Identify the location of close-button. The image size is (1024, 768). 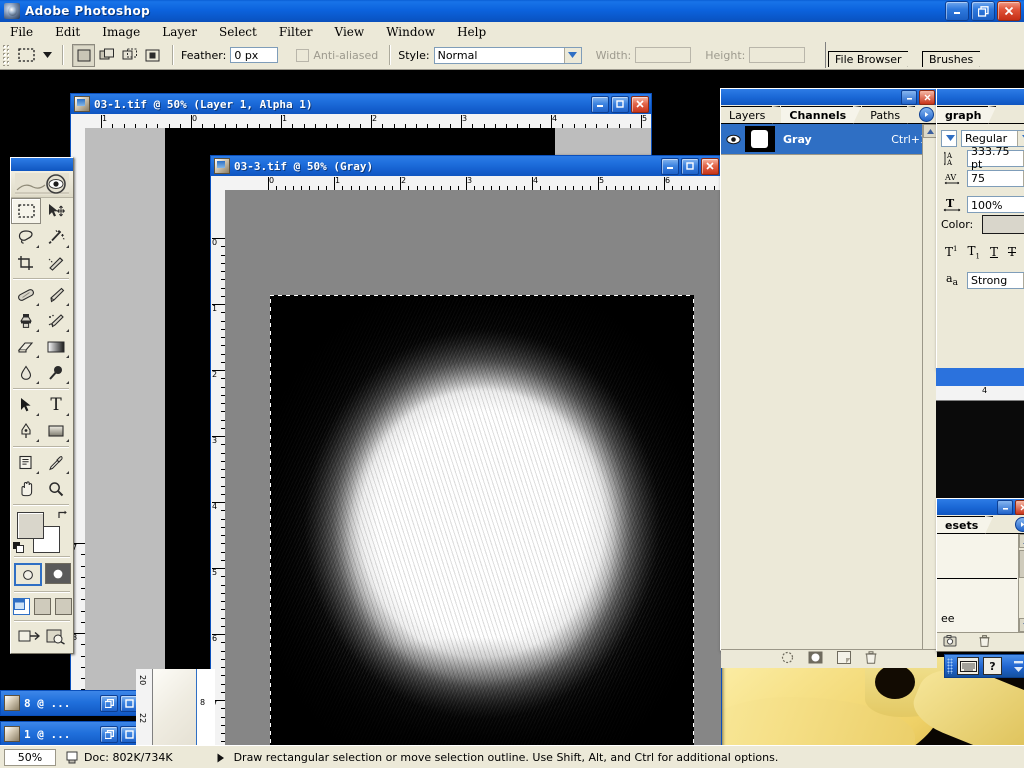
(1009, 11).